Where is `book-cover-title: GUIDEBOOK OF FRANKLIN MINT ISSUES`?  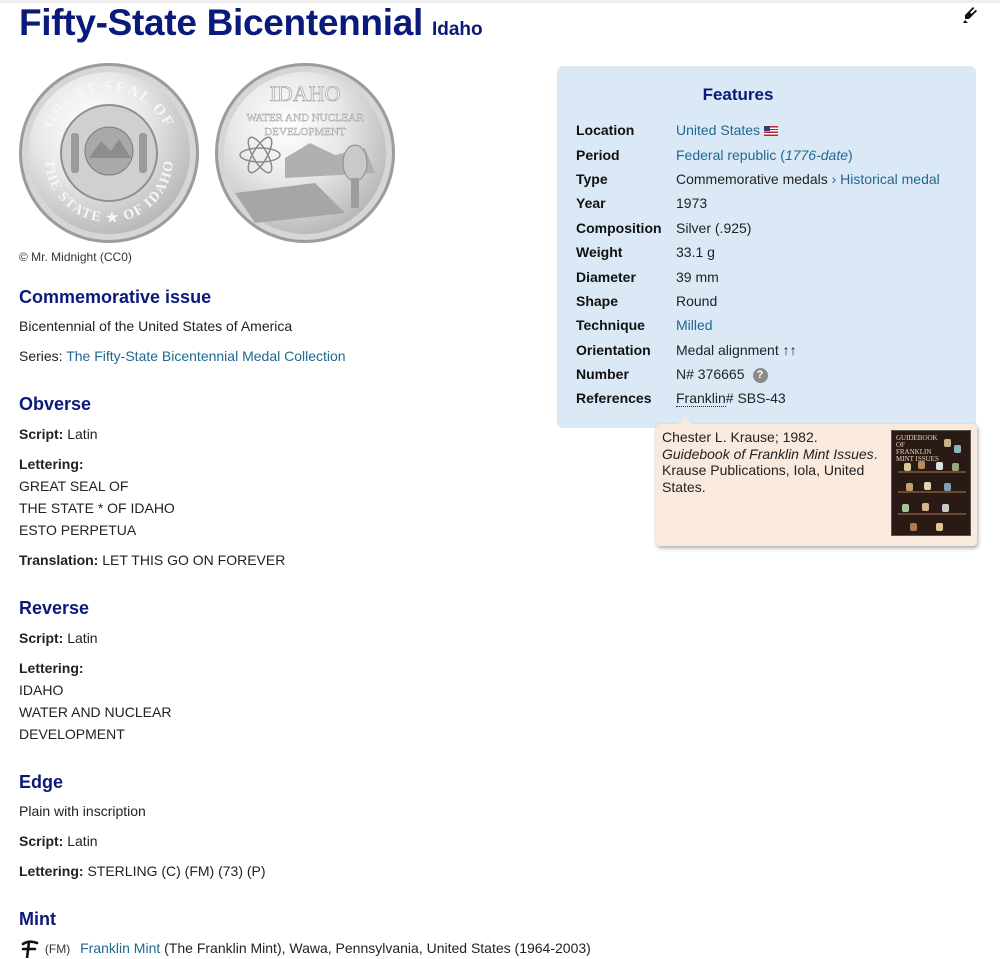
book-cover-title: GUIDEBOOK OF FRANKLIN MINT ISSUES is located at coordinates (917, 448).